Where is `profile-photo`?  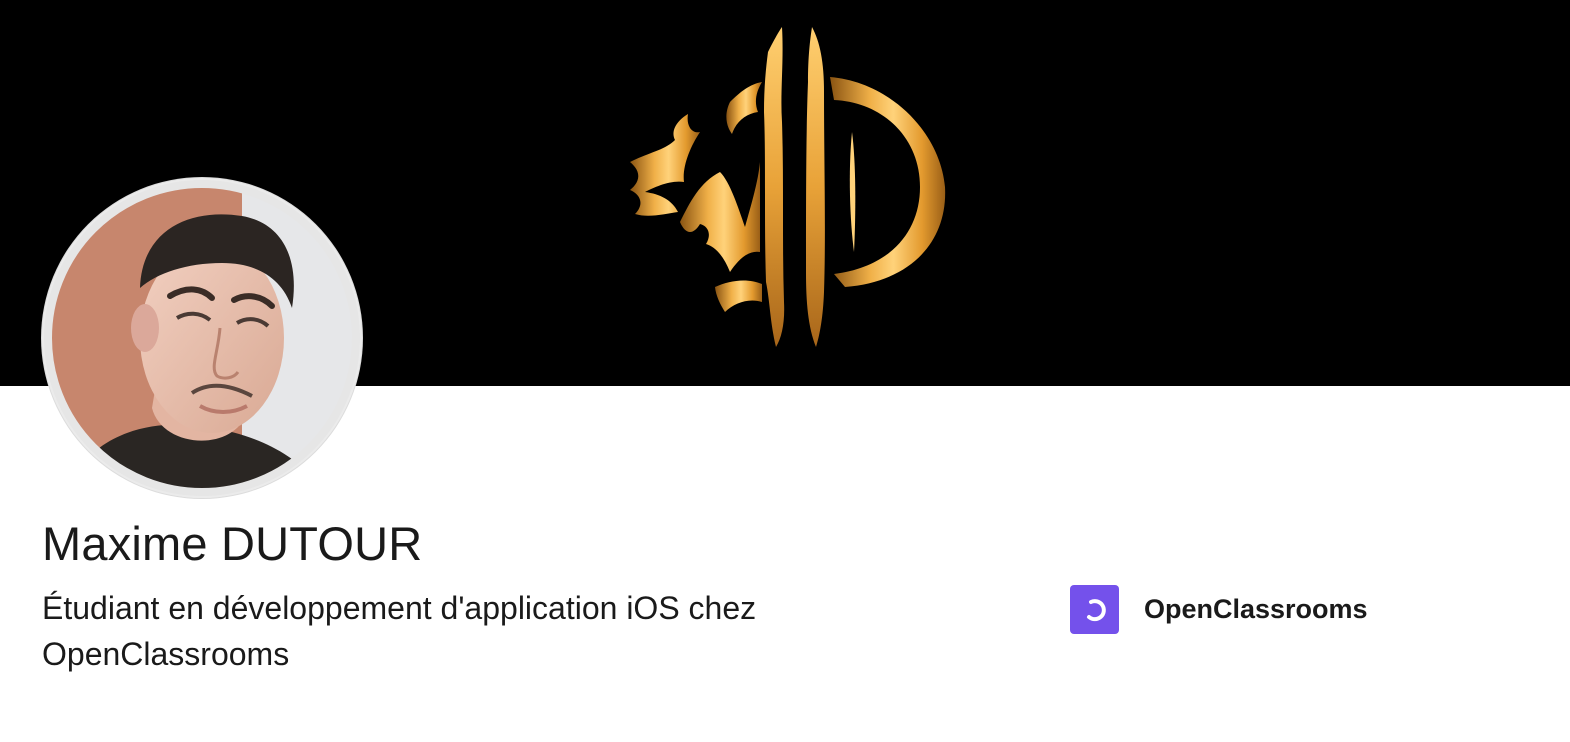 profile-photo is located at coordinates (202, 338).